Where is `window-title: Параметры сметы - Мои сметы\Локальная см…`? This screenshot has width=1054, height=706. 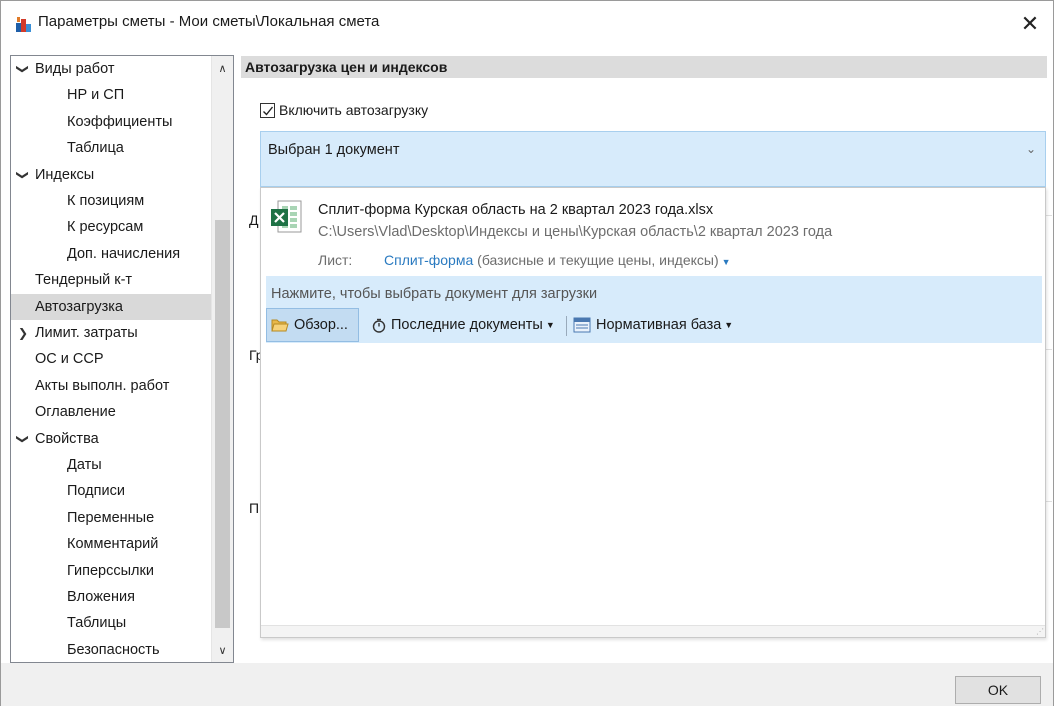
window-title: Параметры сметы - Мои сметы\Локальная см… is located at coordinates (209, 21).